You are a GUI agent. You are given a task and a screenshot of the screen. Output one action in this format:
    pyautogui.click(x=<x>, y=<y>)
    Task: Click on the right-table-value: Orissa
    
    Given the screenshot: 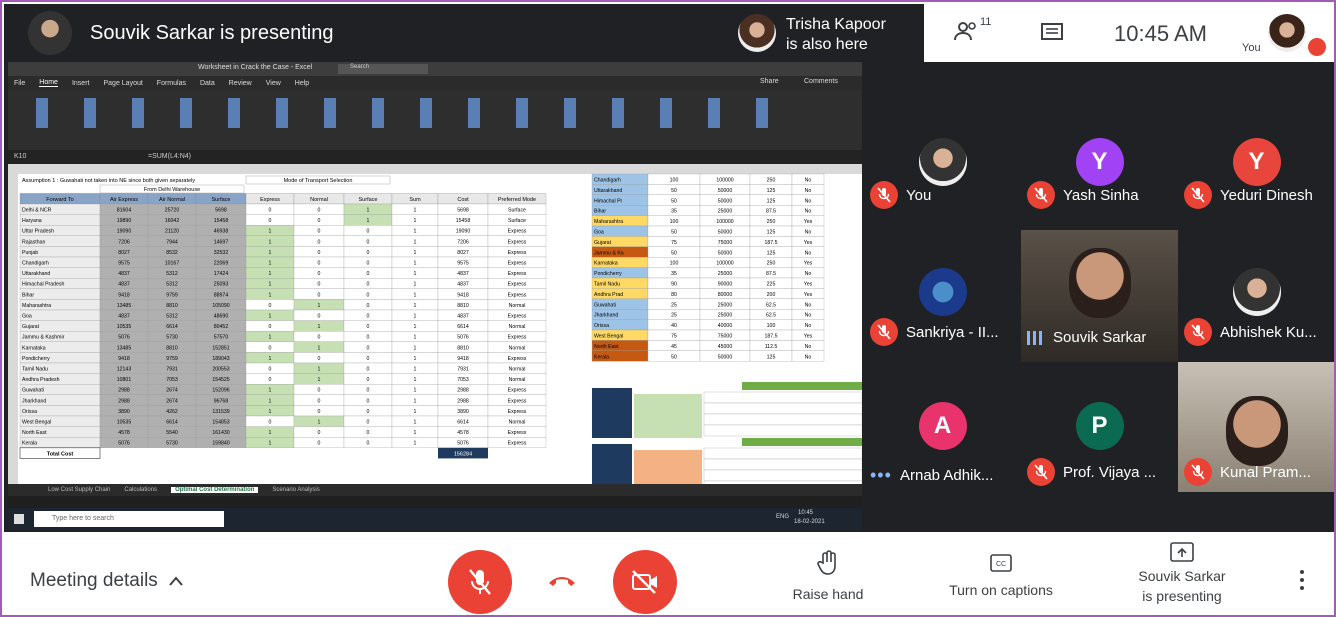 What is the action you would take?
    pyautogui.click(x=601, y=326)
    